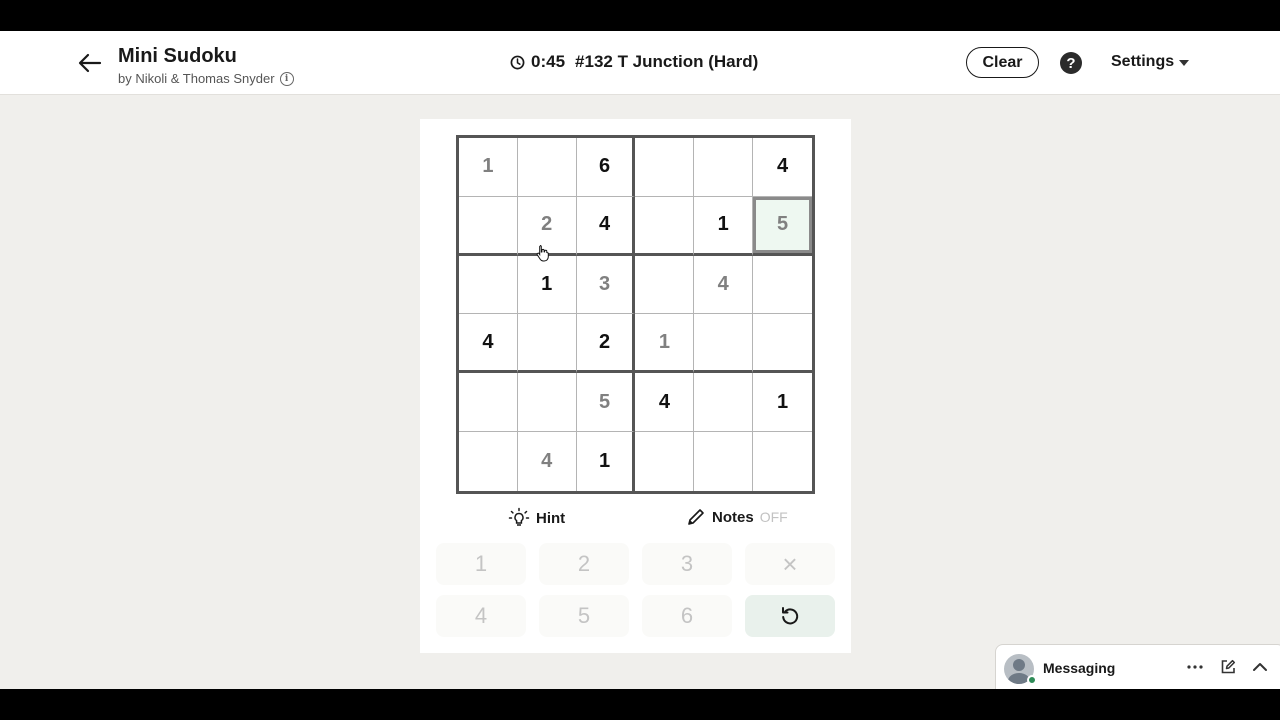  What do you see at coordinates (606, 226) in the screenshot?
I see `grid-cell-r2c3: 4` at bounding box center [606, 226].